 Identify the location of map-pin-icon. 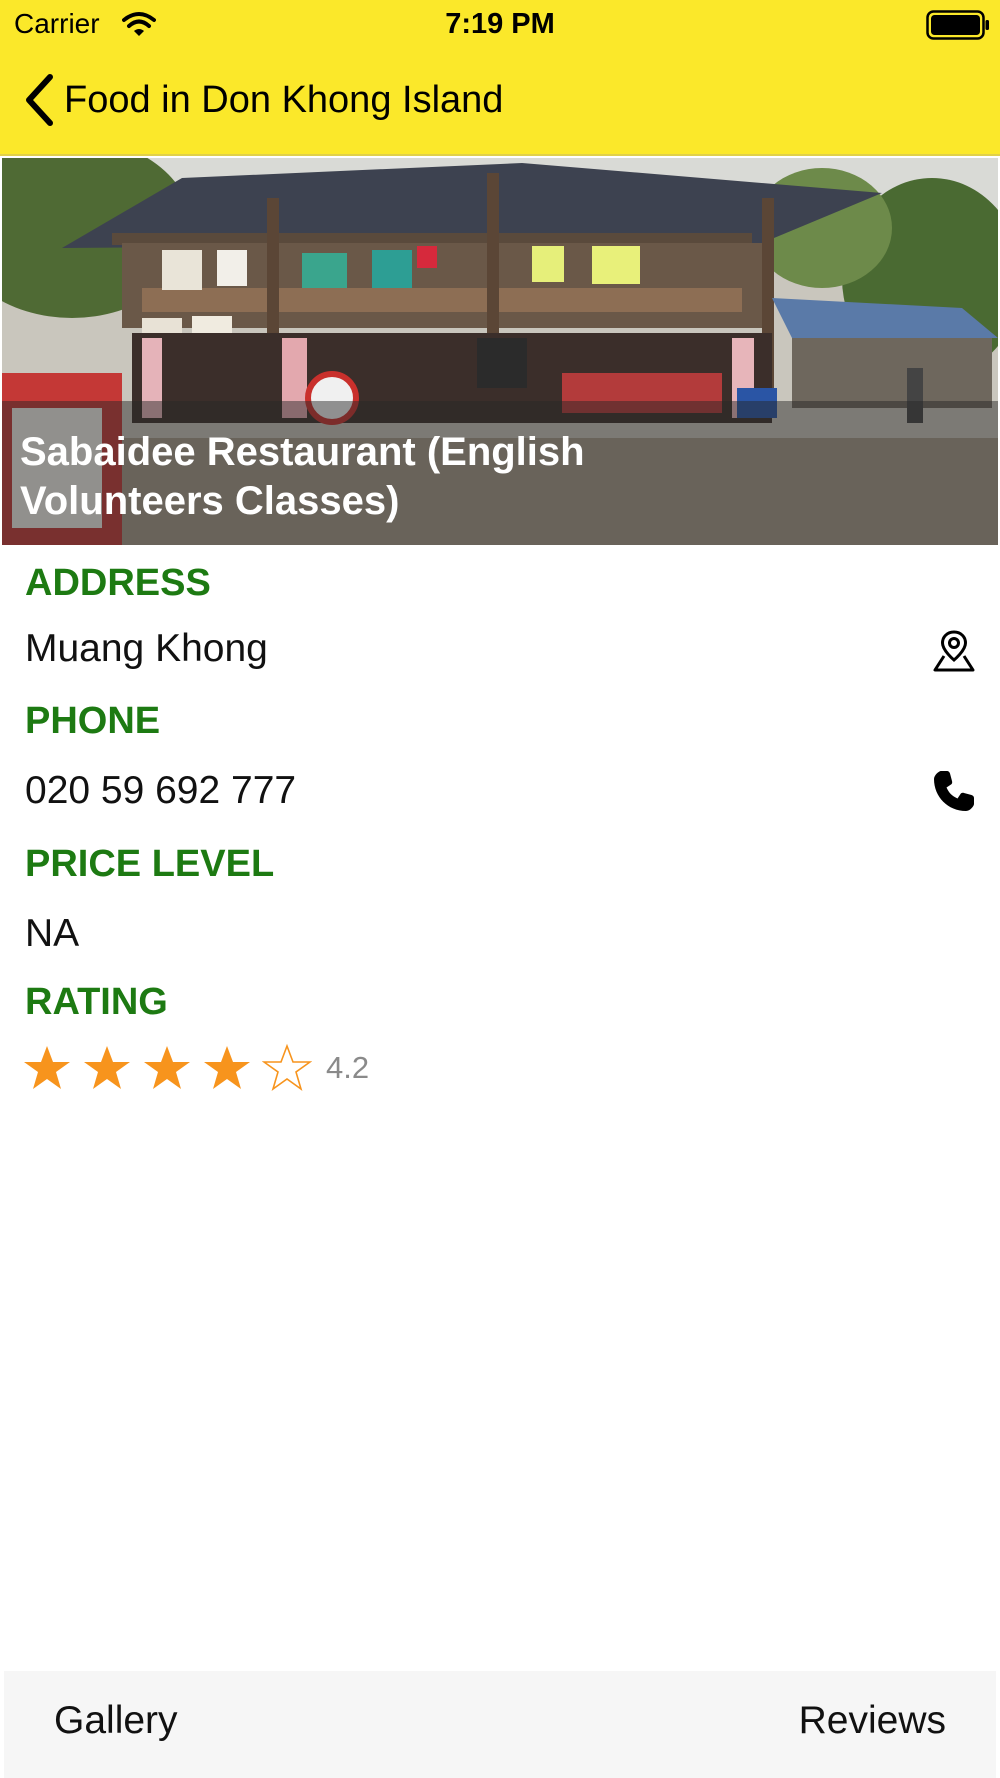
(954, 650).